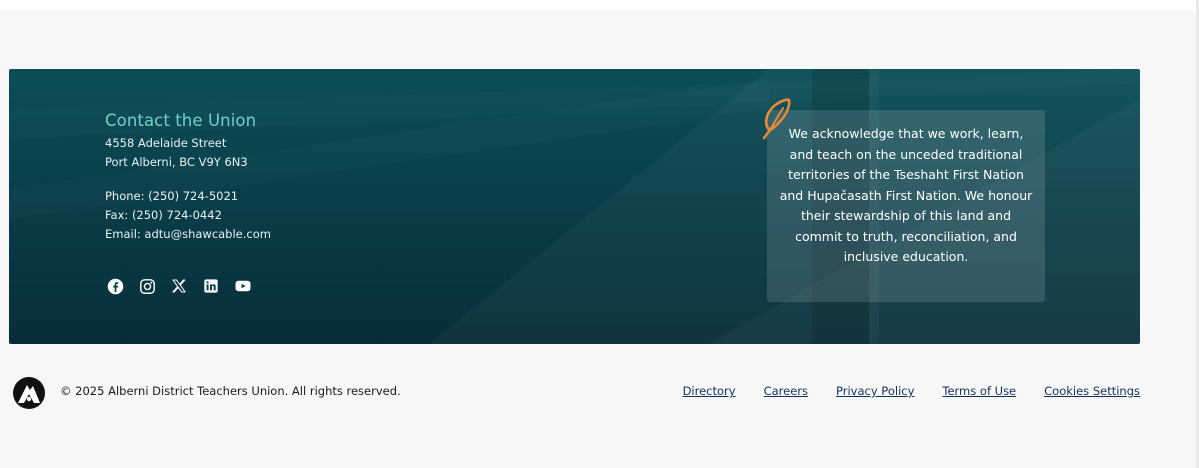  What do you see at coordinates (115, 286) in the screenshot?
I see `facebook-icon` at bounding box center [115, 286].